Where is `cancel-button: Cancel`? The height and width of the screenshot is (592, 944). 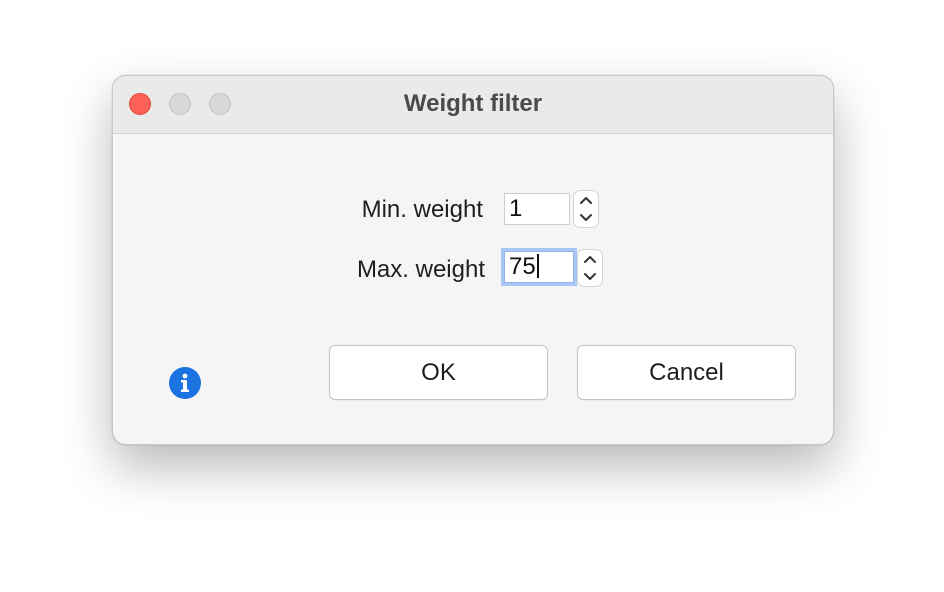 cancel-button: Cancel is located at coordinates (686, 372).